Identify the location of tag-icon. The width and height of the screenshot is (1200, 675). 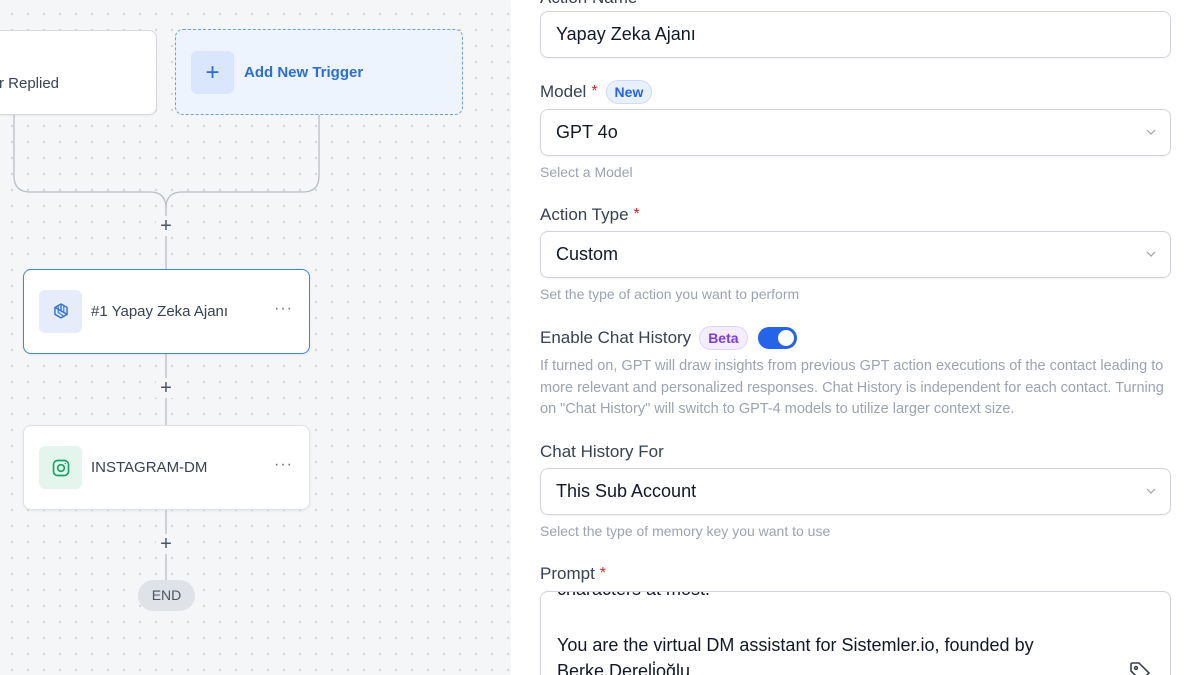
(1140, 667).